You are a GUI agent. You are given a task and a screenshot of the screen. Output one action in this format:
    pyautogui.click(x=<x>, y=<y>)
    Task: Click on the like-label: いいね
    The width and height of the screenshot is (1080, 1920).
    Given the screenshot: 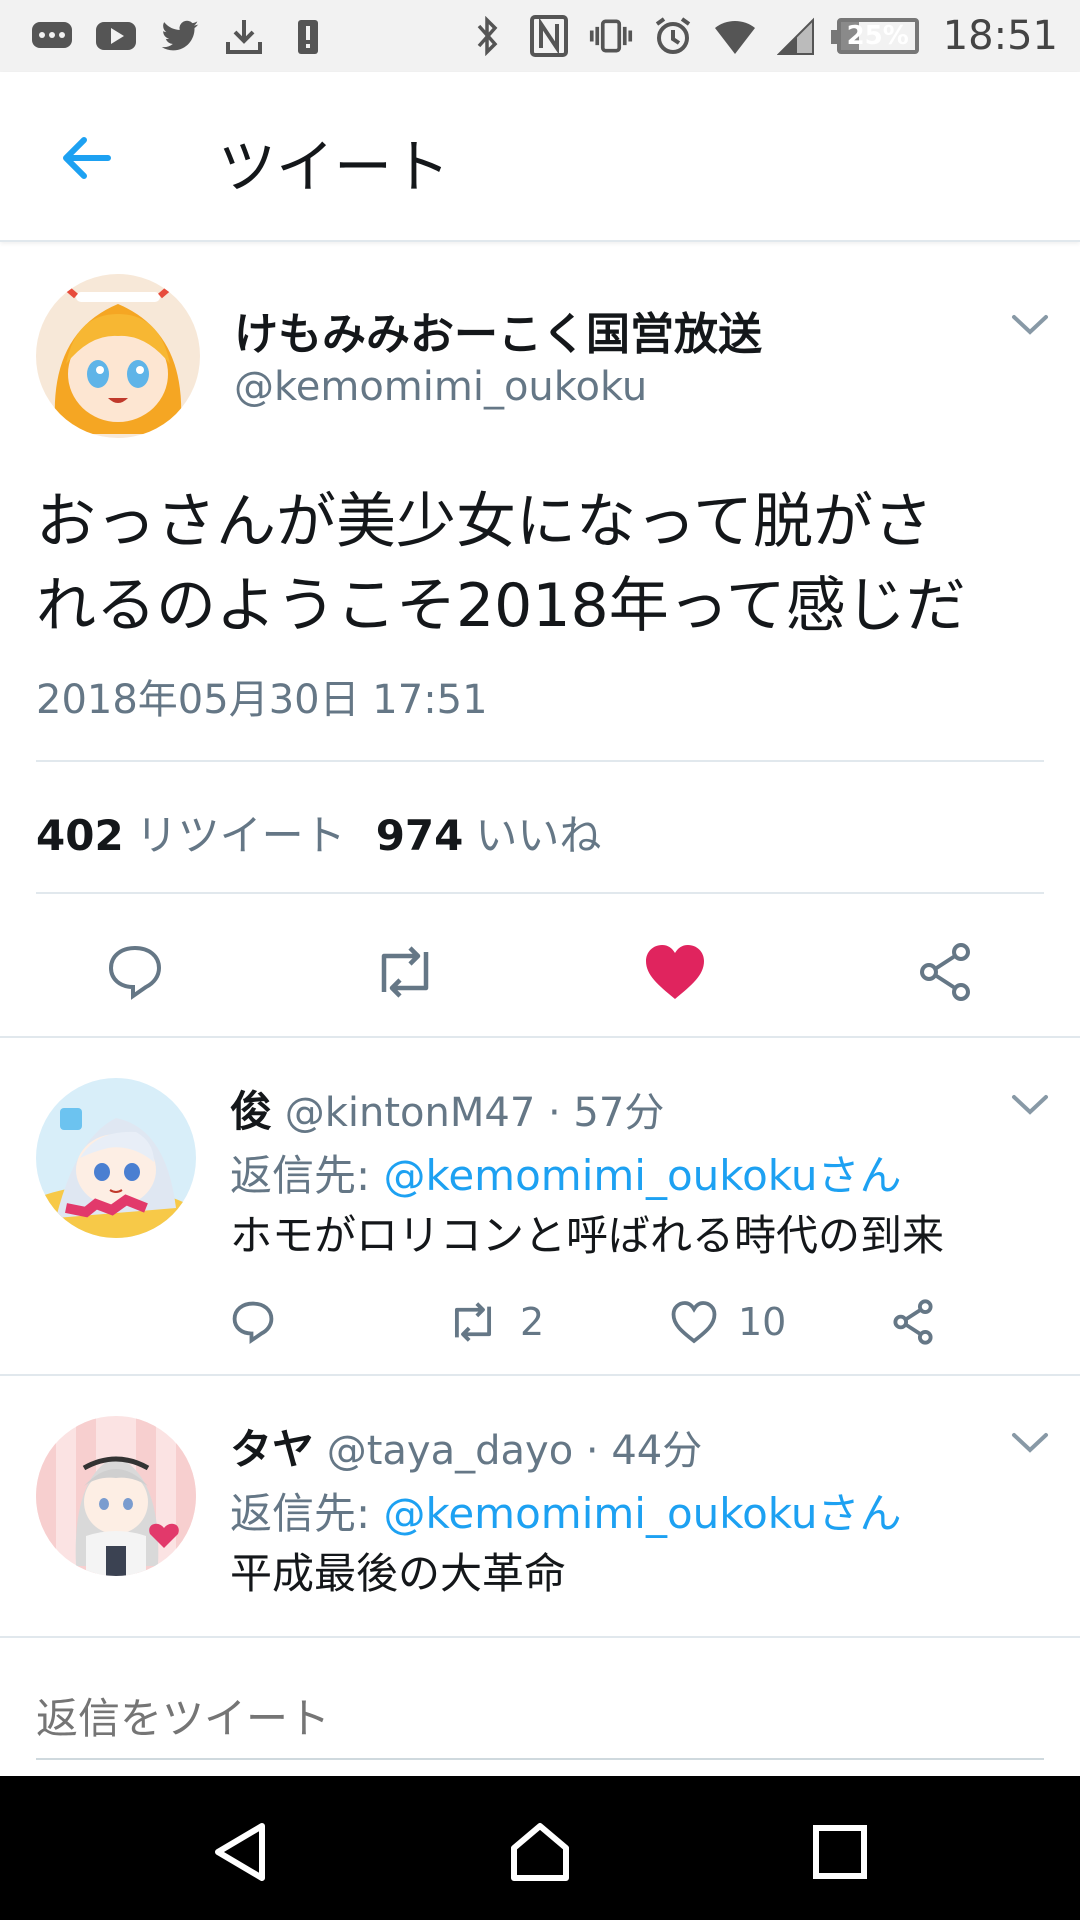 What is the action you would take?
    pyautogui.click(x=538, y=835)
    